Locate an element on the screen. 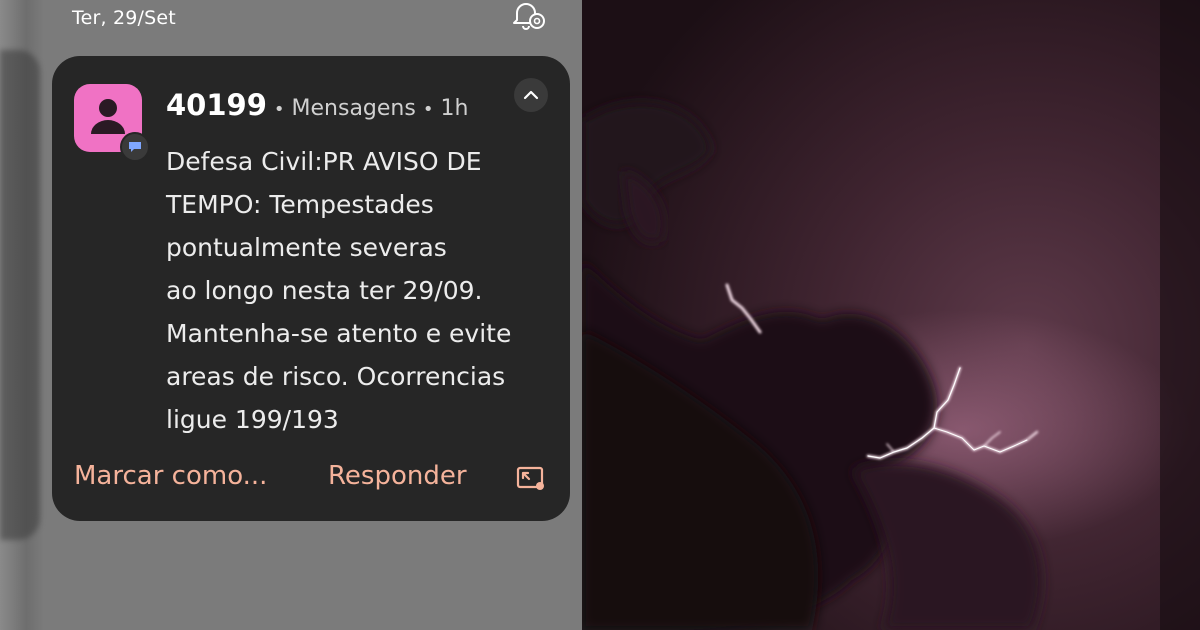 This screenshot has height=630, width=1200. status-date: Ter, 29/Set is located at coordinates (124, 18).